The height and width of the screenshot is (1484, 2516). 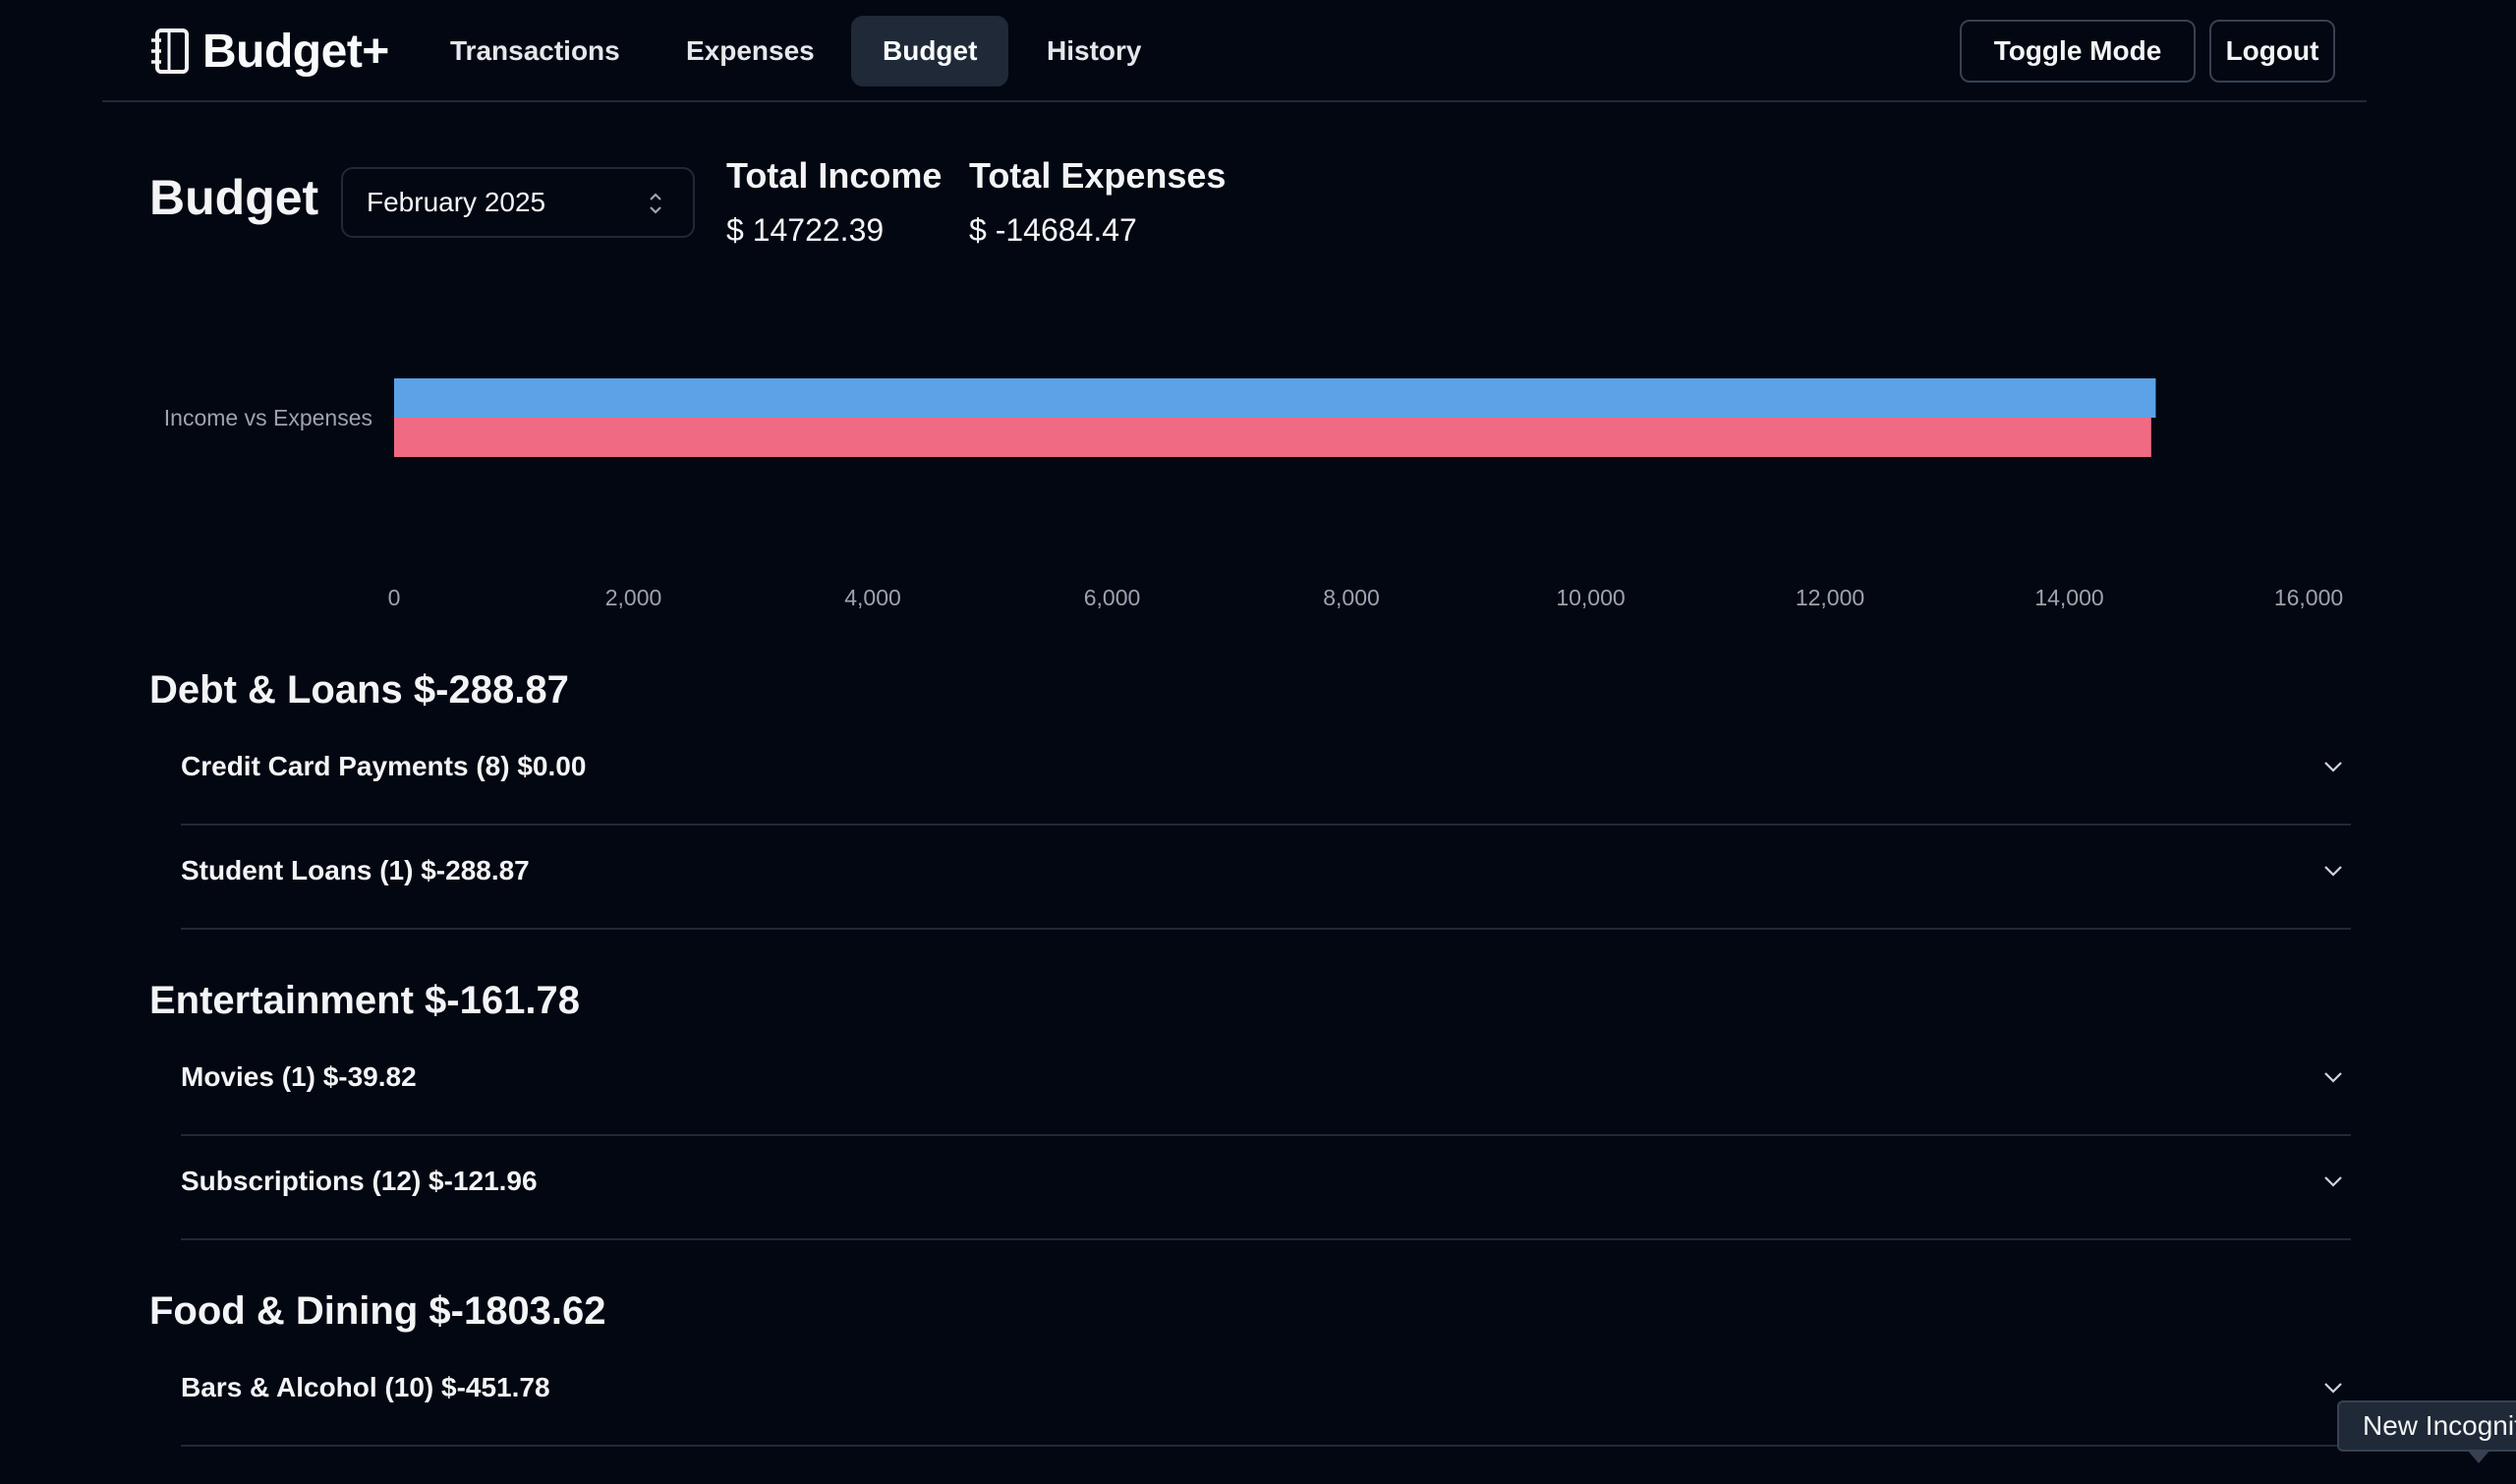 I want to click on x-tick-label: 4,000, so click(x=872, y=597).